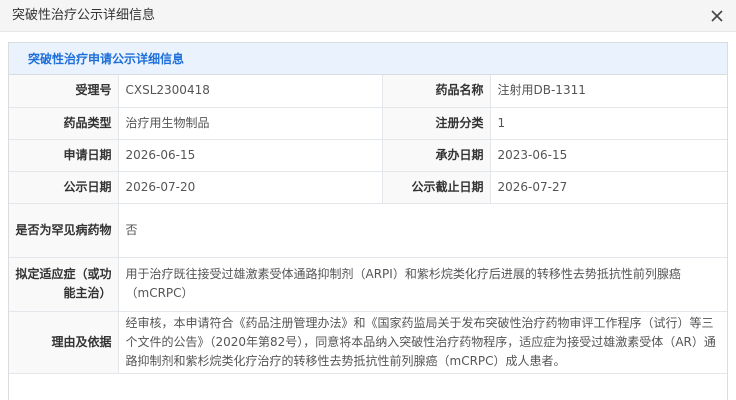 The image size is (736, 400). Describe the element at coordinates (64, 230) in the screenshot. I see `rare-disease-label: 是否为罕见病药物` at that location.